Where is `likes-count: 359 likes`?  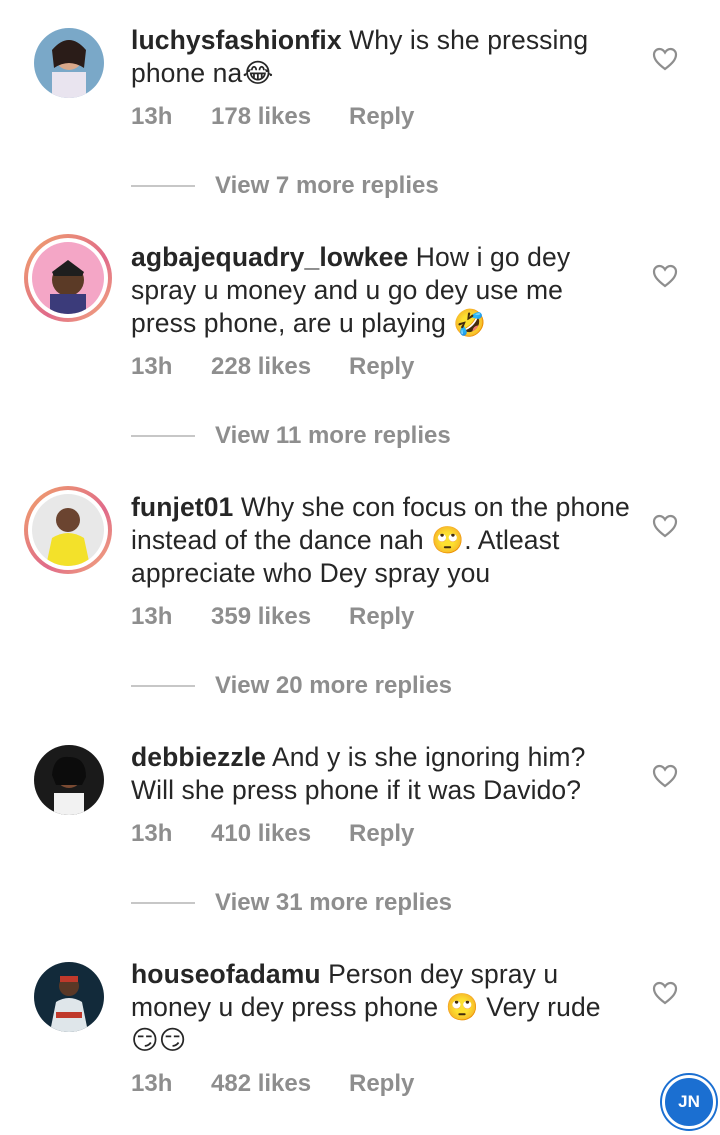
likes-count: 359 likes is located at coordinates (280, 617).